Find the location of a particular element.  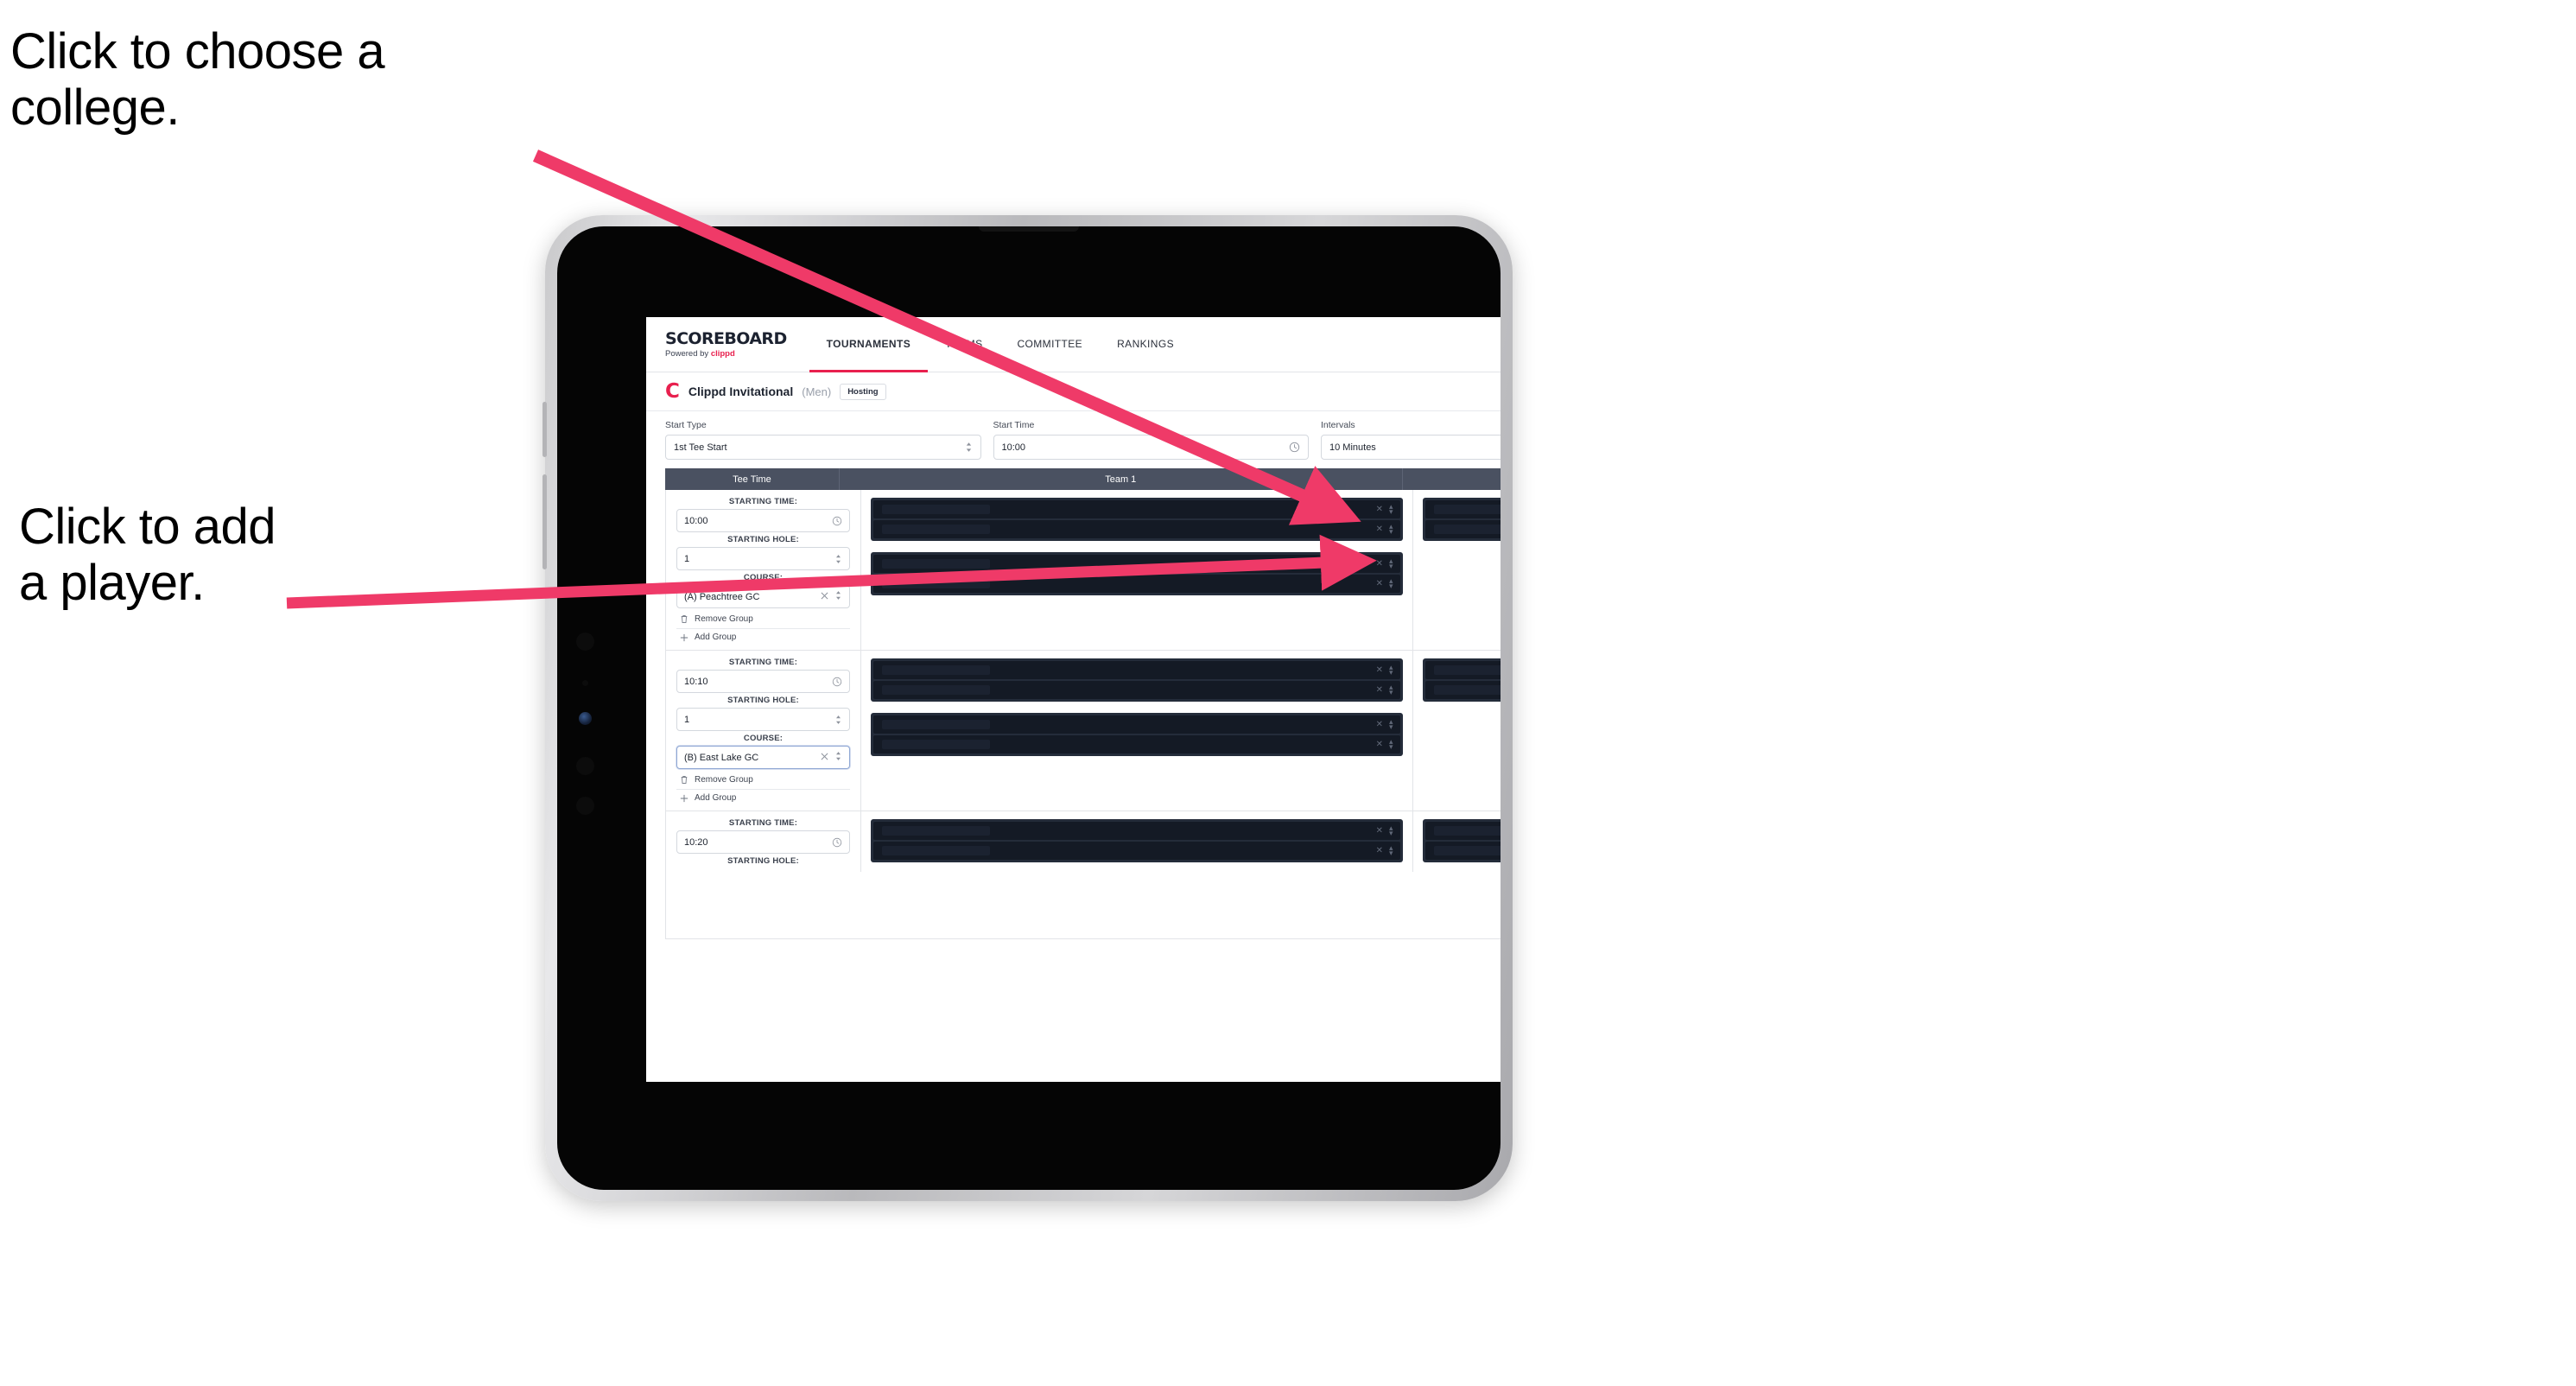

table-header-row: Tee Time Team 1 Team 2 is located at coordinates (1083, 479).